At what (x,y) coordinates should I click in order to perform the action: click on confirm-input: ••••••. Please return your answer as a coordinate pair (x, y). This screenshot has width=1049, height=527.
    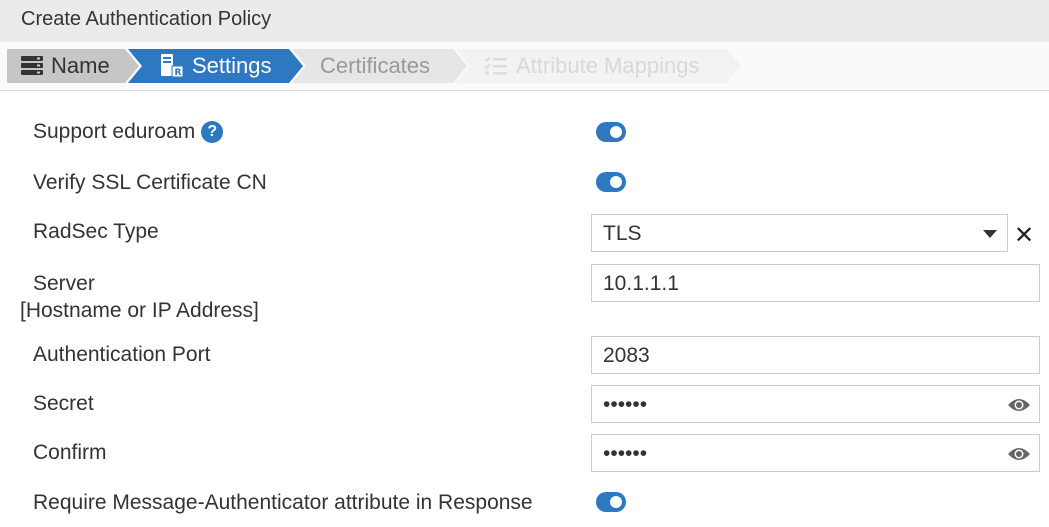
    Looking at the image, I should click on (815, 453).